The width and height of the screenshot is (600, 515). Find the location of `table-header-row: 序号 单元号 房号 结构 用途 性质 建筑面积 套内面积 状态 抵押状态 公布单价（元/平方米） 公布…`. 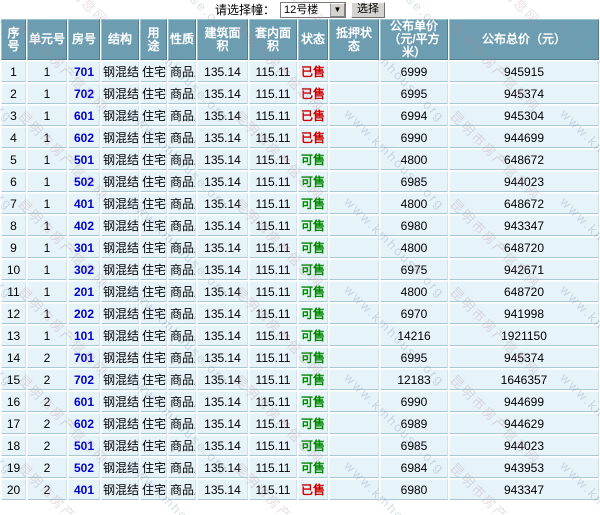

table-header-row: 序号 单元号 房号 结构 用途 性质 建筑面积 套内面积 状态 抵押状态 公布单价（元/平方米） 公布… is located at coordinates (300, 39).